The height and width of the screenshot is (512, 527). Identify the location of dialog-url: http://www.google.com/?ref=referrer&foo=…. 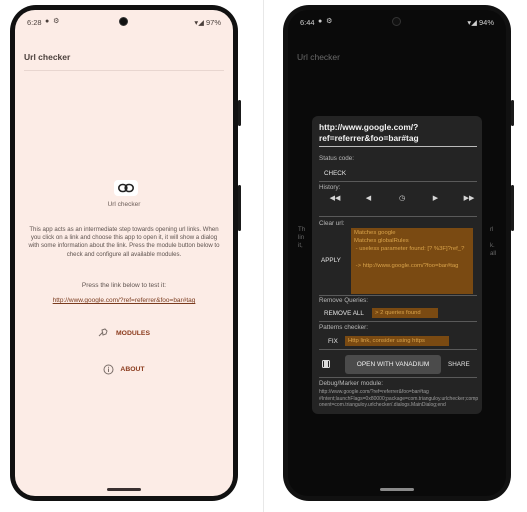
(398, 134).